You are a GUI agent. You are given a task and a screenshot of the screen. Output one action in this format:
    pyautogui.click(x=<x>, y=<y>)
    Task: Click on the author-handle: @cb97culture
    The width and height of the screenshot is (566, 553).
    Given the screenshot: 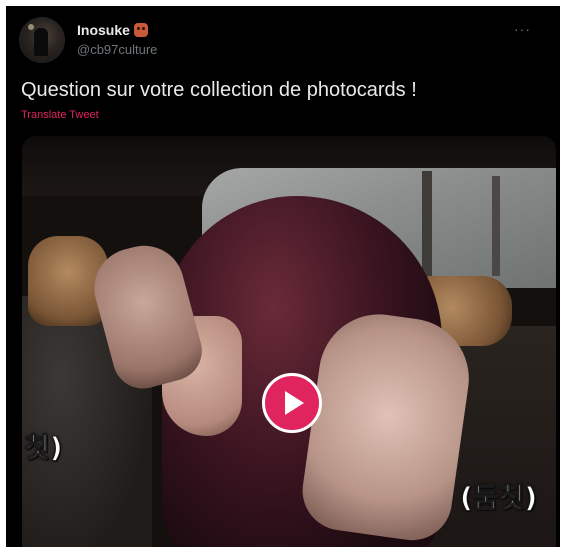 What is the action you would take?
    pyautogui.click(x=117, y=49)
    